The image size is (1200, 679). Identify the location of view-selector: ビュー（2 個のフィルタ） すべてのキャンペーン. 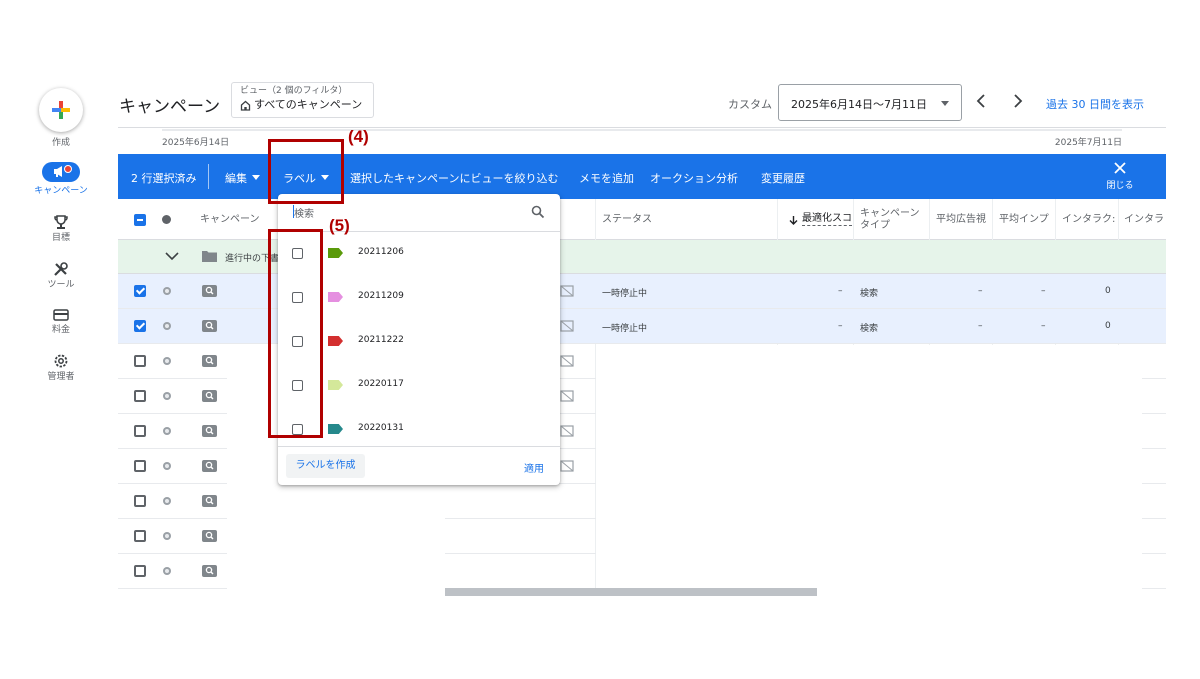
(302, 100).